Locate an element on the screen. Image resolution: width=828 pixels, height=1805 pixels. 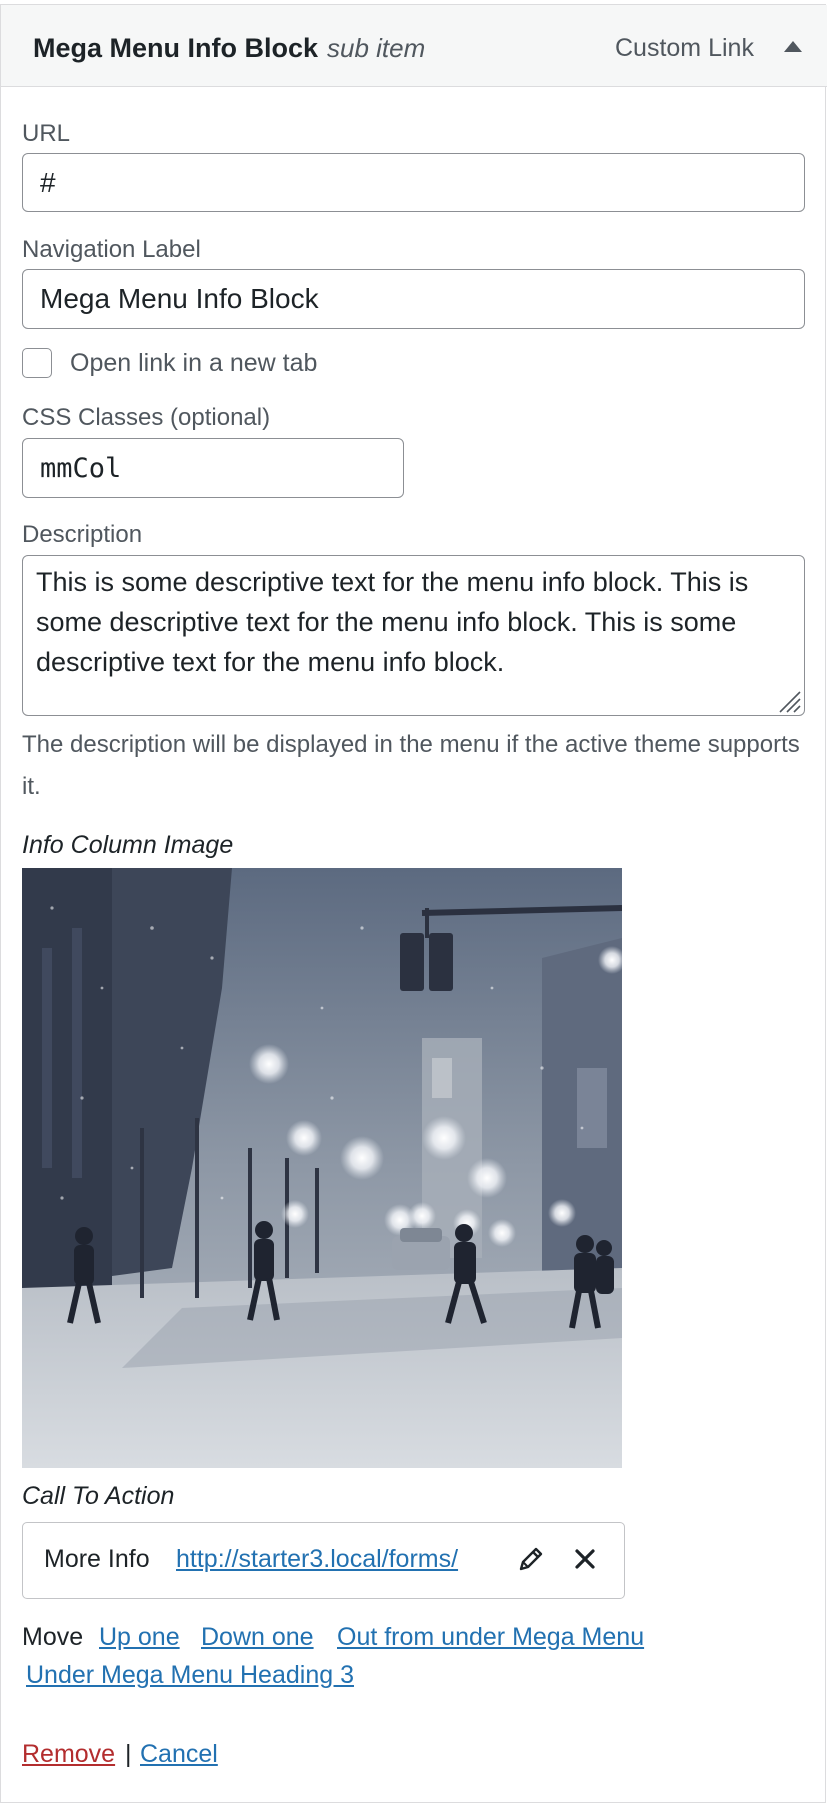
triangle-up-icon is located at coordinates (793, 47).